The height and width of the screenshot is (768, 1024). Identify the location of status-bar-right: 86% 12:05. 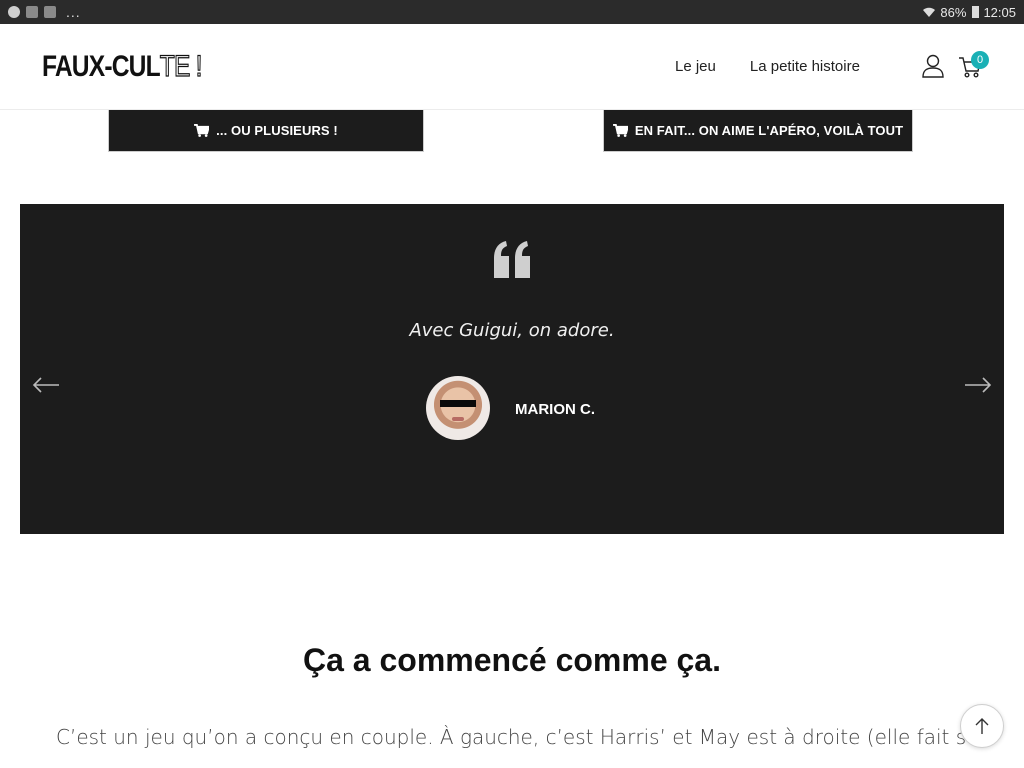
(969, 12).